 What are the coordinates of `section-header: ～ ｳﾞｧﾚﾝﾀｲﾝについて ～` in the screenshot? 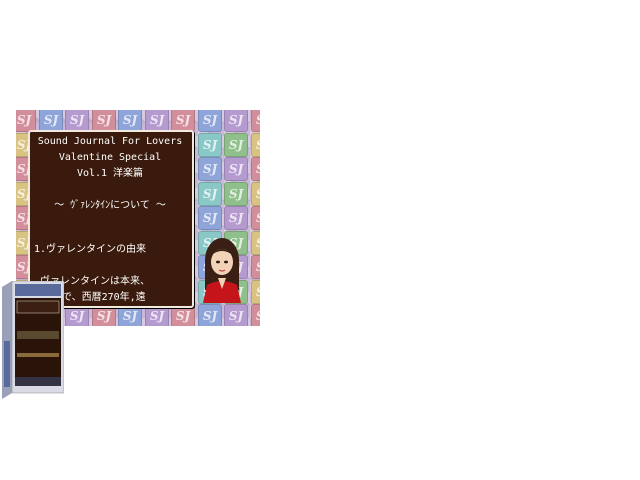 It's located at (110, 205).